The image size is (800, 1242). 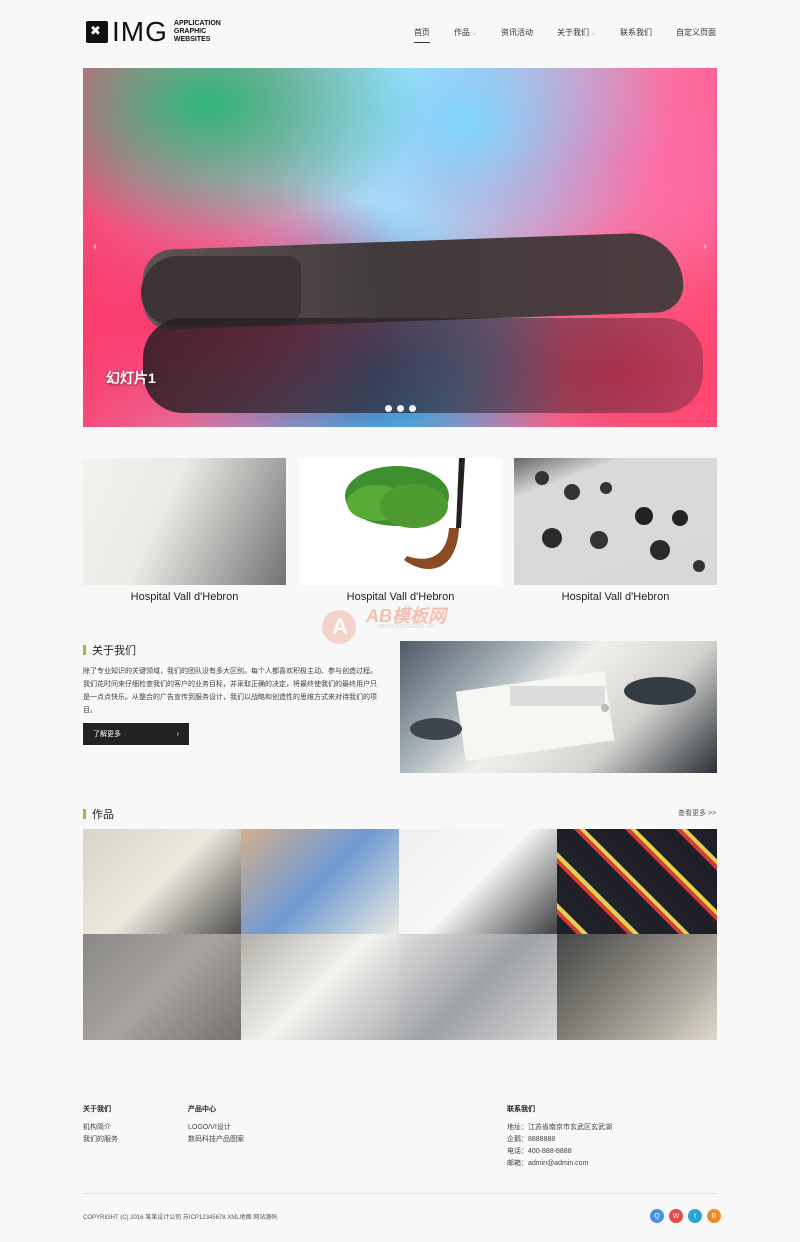 I want to click on about-image, so click(x=558, y=707).